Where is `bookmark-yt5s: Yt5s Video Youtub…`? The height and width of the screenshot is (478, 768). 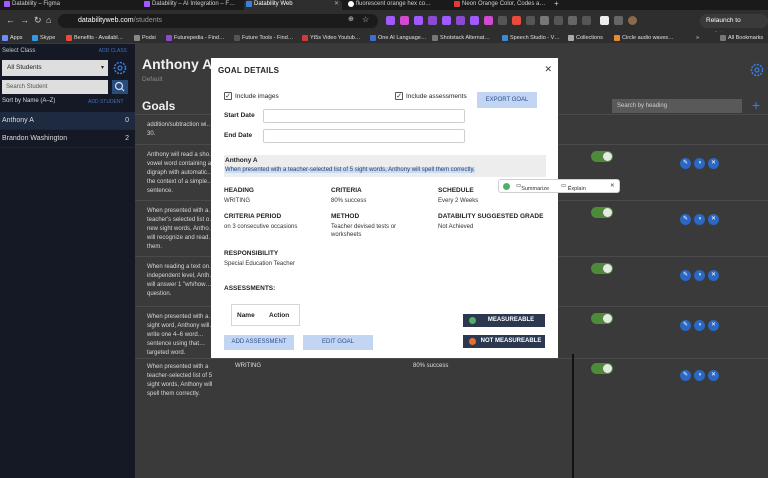
bookmark-yt5s: Yt5s Video Youtub… is located at coordinates (331, 38).